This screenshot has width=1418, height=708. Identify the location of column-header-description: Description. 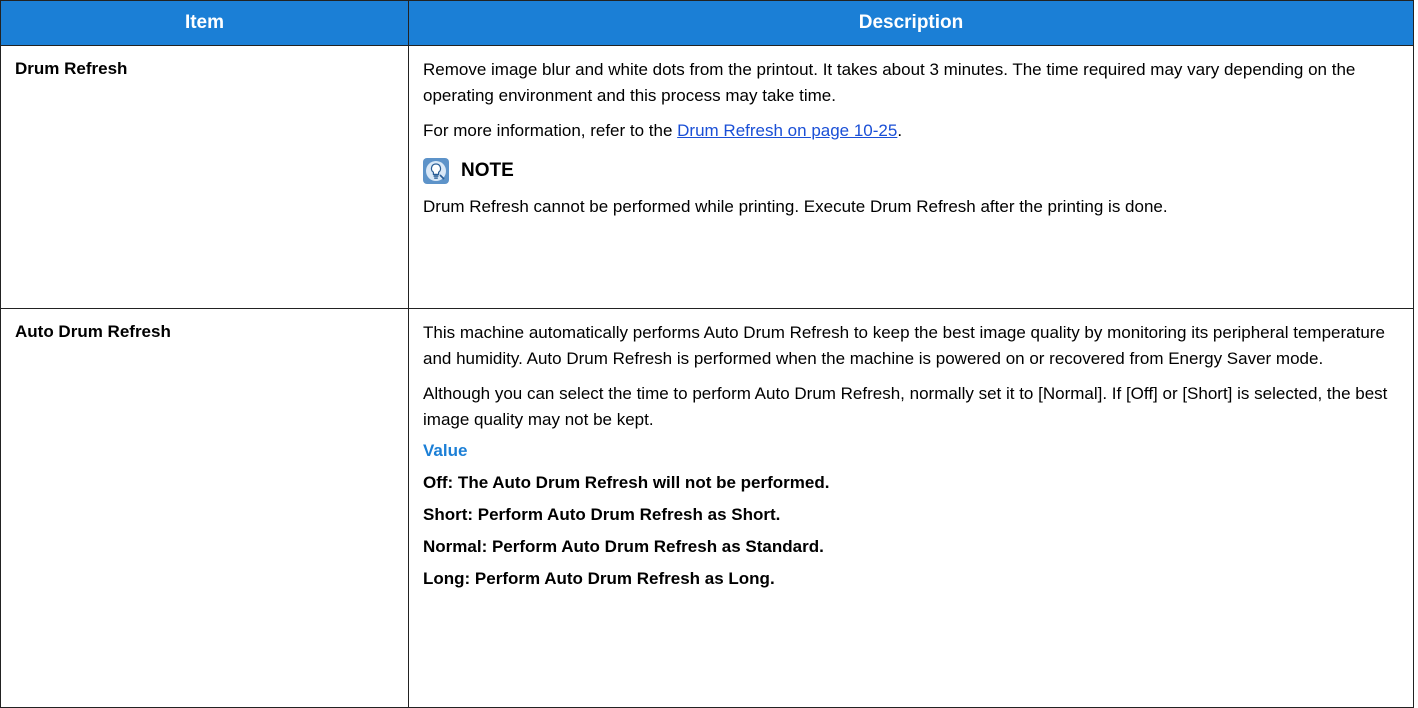
(911, 23).